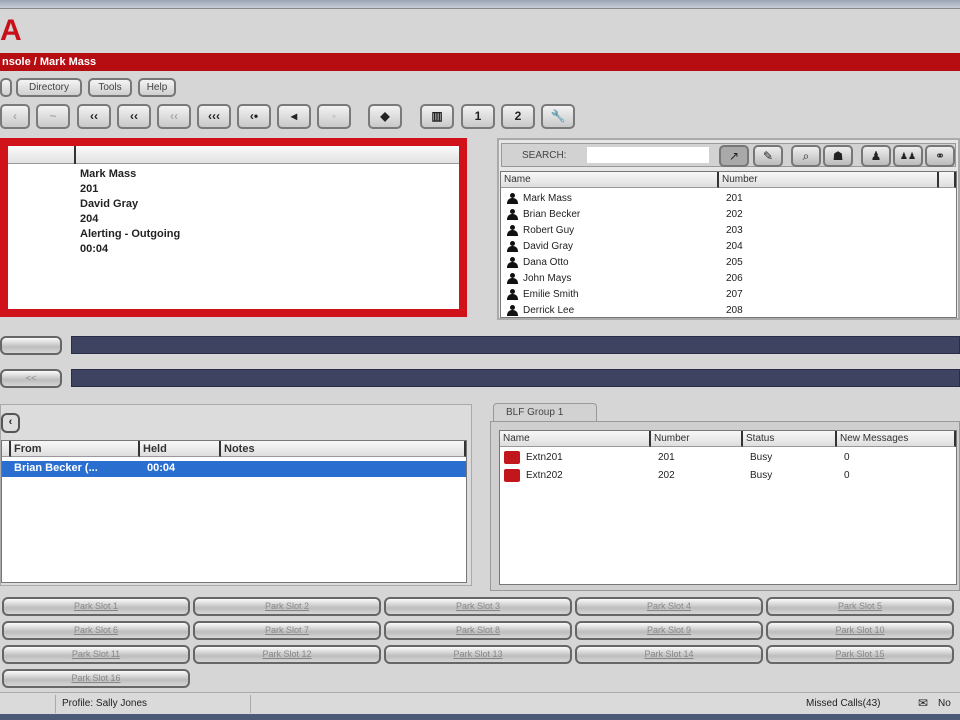  Describe the element at coordinates (15, 116) in the screenshot. I see `back-icon: ‹` at that location.